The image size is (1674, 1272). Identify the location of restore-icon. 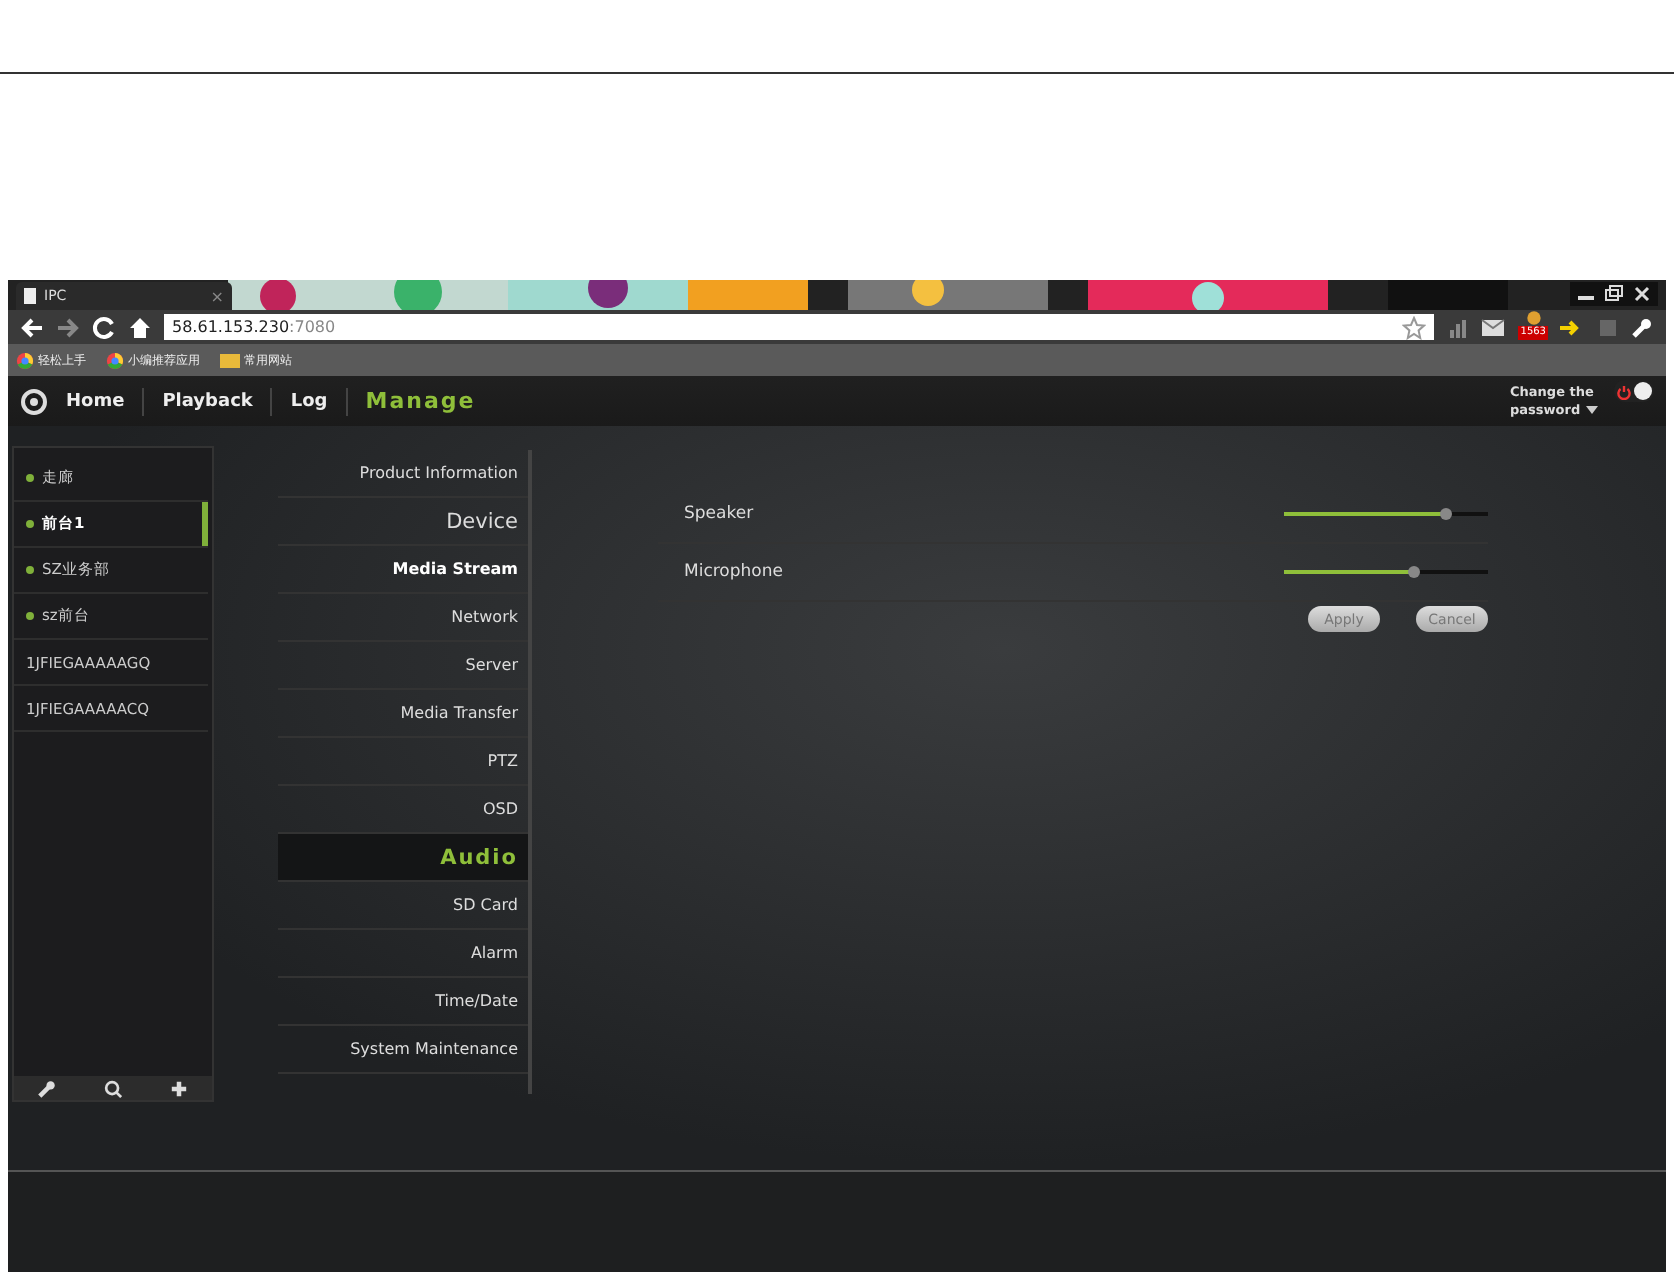
(1614, 294).